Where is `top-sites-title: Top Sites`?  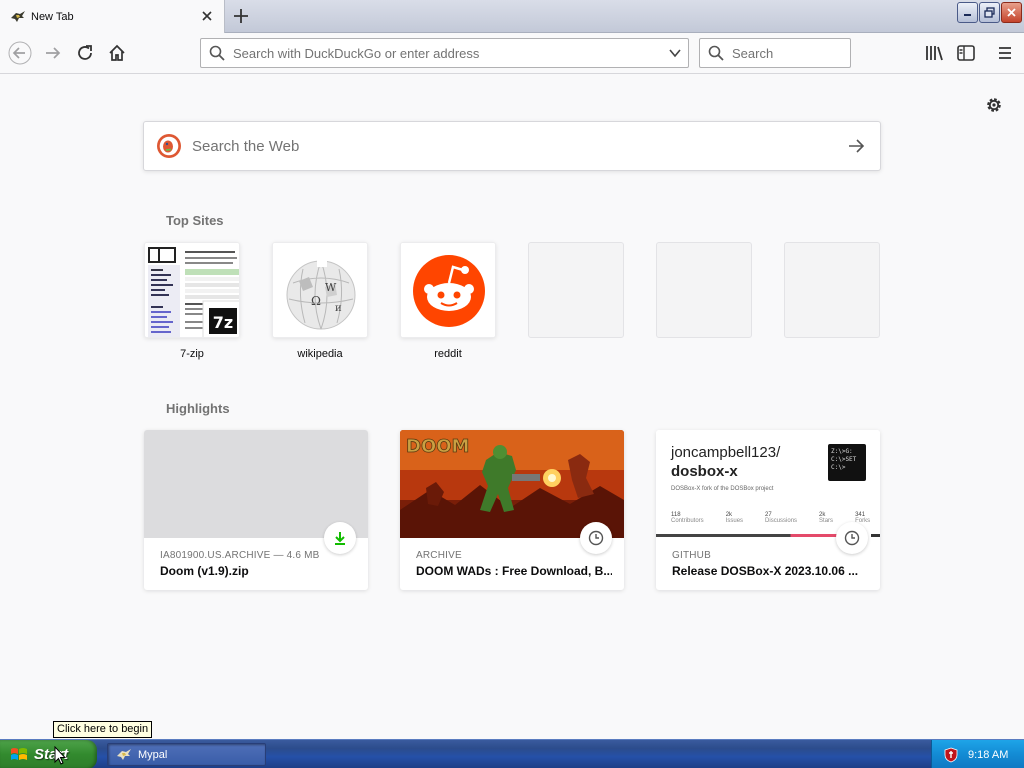 top-sites-title: Top Sites is located at coordinates (195, 220).